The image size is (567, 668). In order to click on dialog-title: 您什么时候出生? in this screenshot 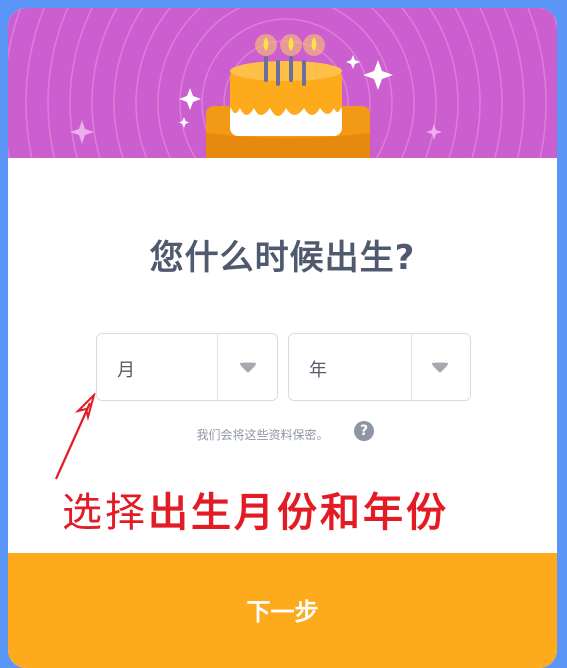, I will do `click(282, 258)`.